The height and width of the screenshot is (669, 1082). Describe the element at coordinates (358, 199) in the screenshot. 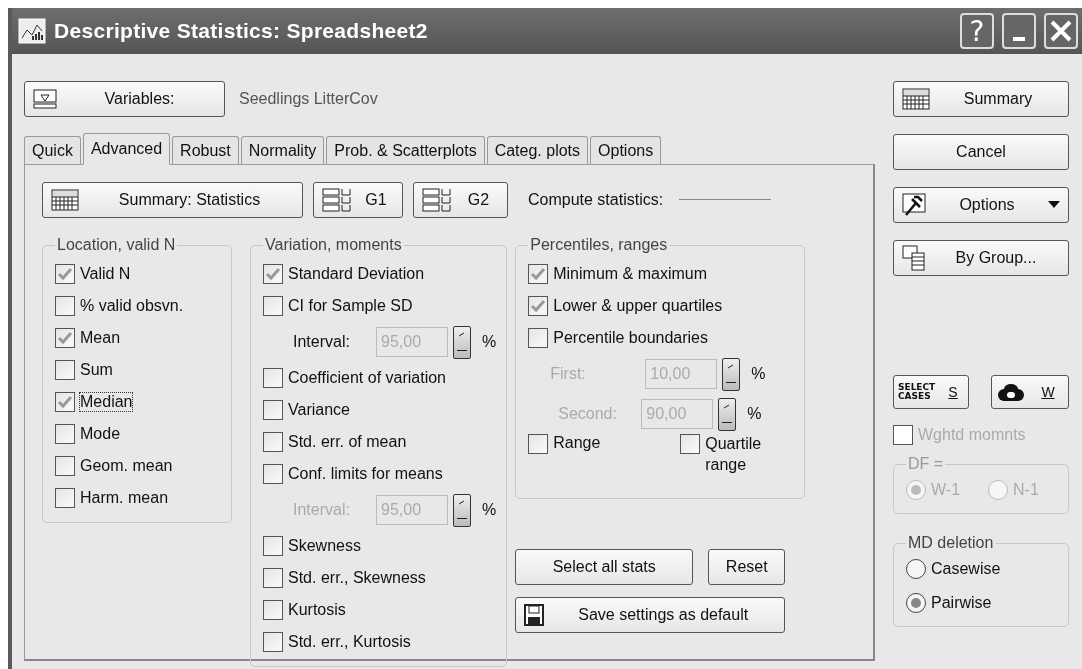

I see `toolbar-button: G1` at that location.